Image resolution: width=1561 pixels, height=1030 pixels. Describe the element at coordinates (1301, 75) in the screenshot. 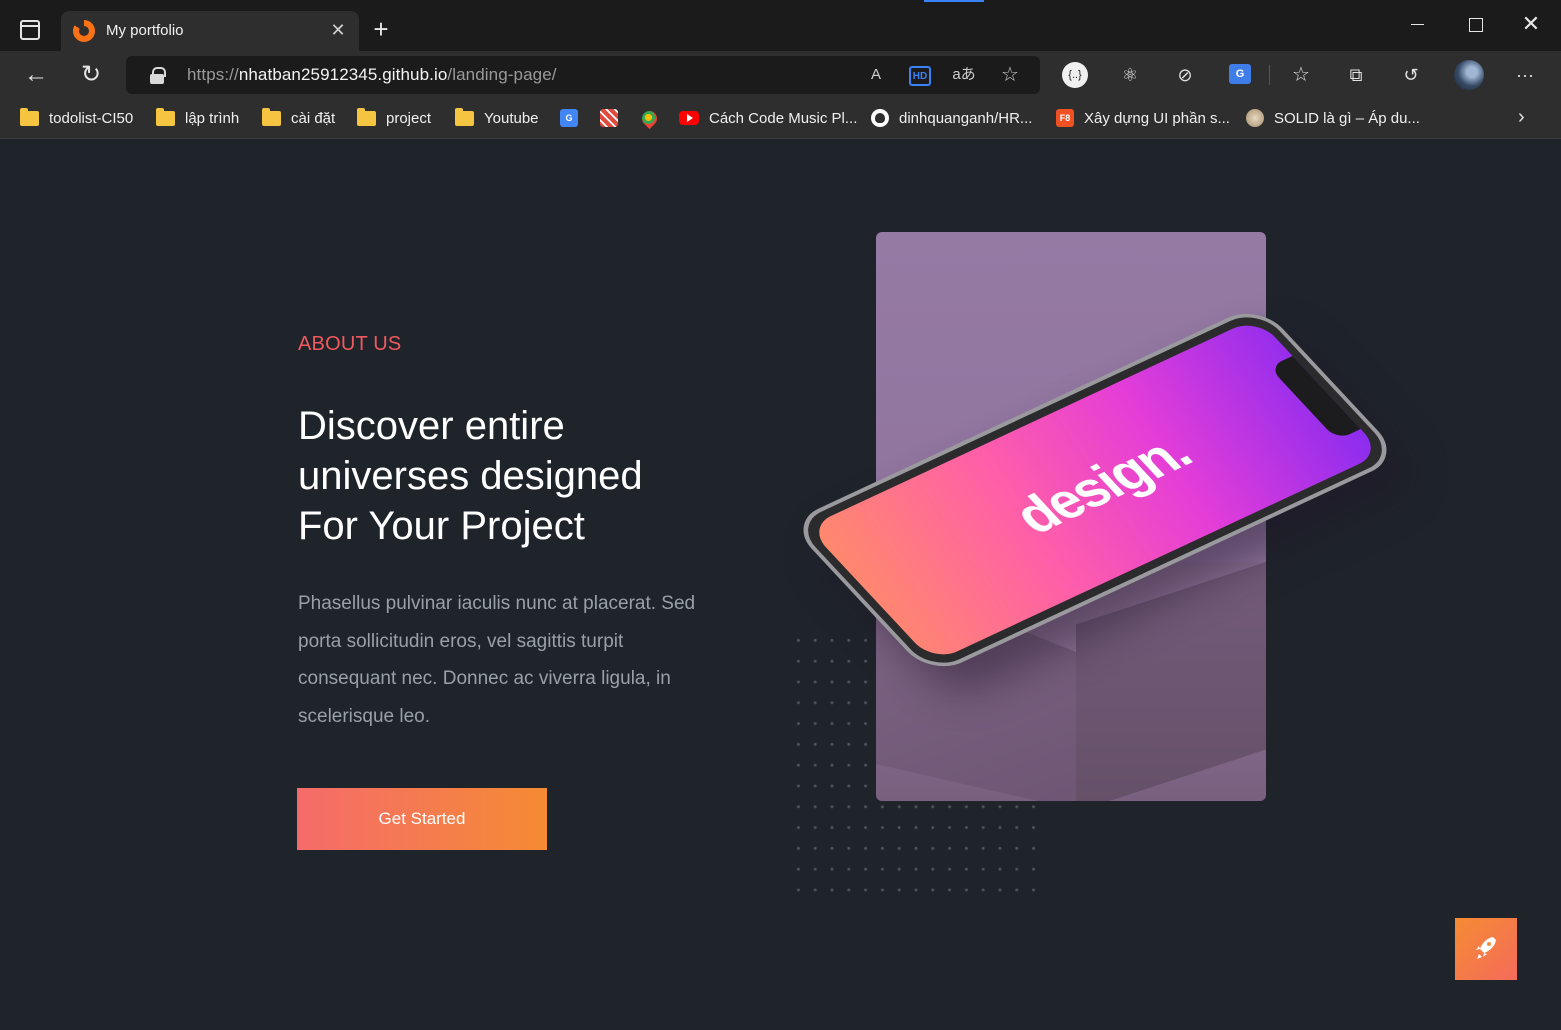

I see `favorites-icon: ☆` at that location.